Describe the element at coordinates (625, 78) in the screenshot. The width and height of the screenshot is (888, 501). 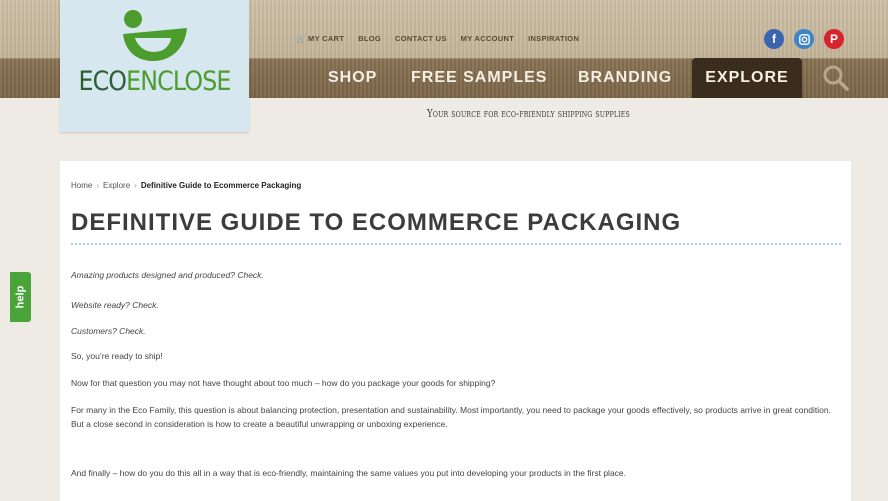
I see `nav-branding: BRANDING` at that location.